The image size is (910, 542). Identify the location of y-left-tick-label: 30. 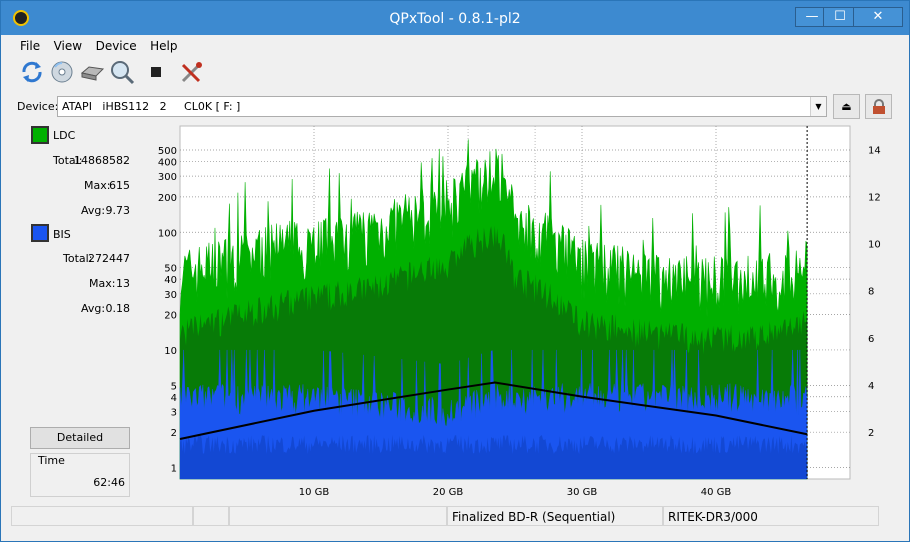
(170, 295).